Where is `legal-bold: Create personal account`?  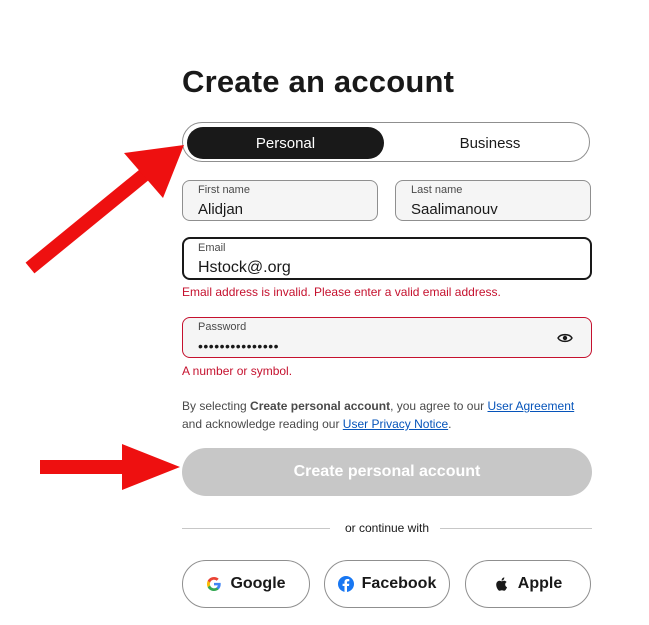
legal-bold: Create personal account is located at coordinates (320, 406).